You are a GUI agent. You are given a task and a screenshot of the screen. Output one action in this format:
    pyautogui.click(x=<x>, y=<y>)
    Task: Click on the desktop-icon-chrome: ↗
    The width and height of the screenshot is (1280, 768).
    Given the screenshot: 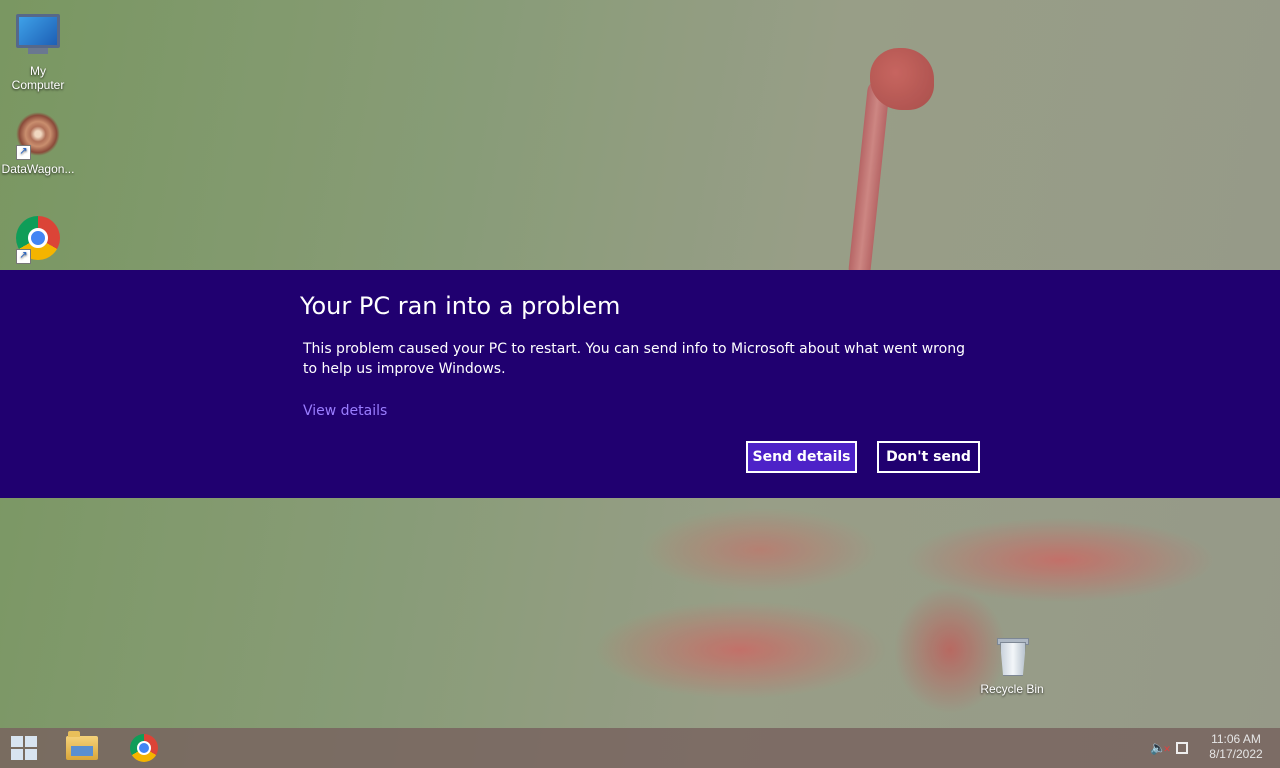 What is the action you would take?
    pyautogui.click(x=38, y=240)
    